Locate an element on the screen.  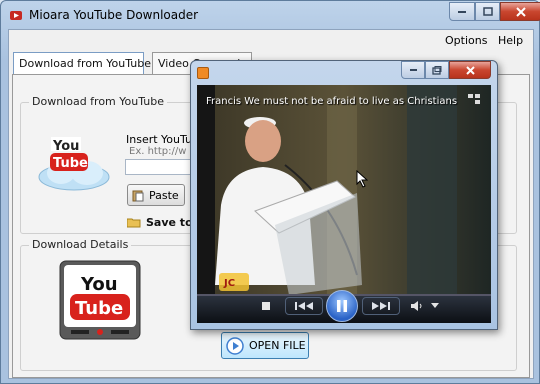
paste-button: Paste is located at coordinates (156, 195).